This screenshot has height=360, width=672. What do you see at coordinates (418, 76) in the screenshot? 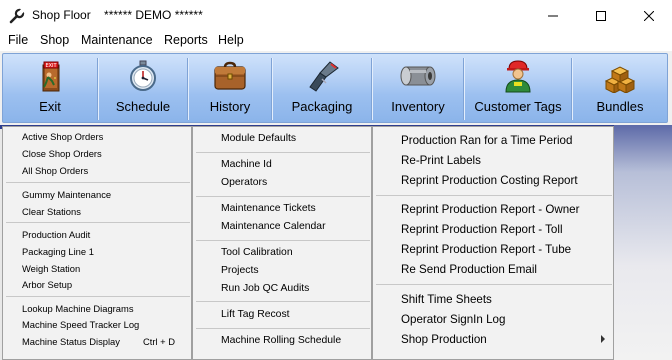
I see `steel-coil-icon` at bounding box center [418, 76].